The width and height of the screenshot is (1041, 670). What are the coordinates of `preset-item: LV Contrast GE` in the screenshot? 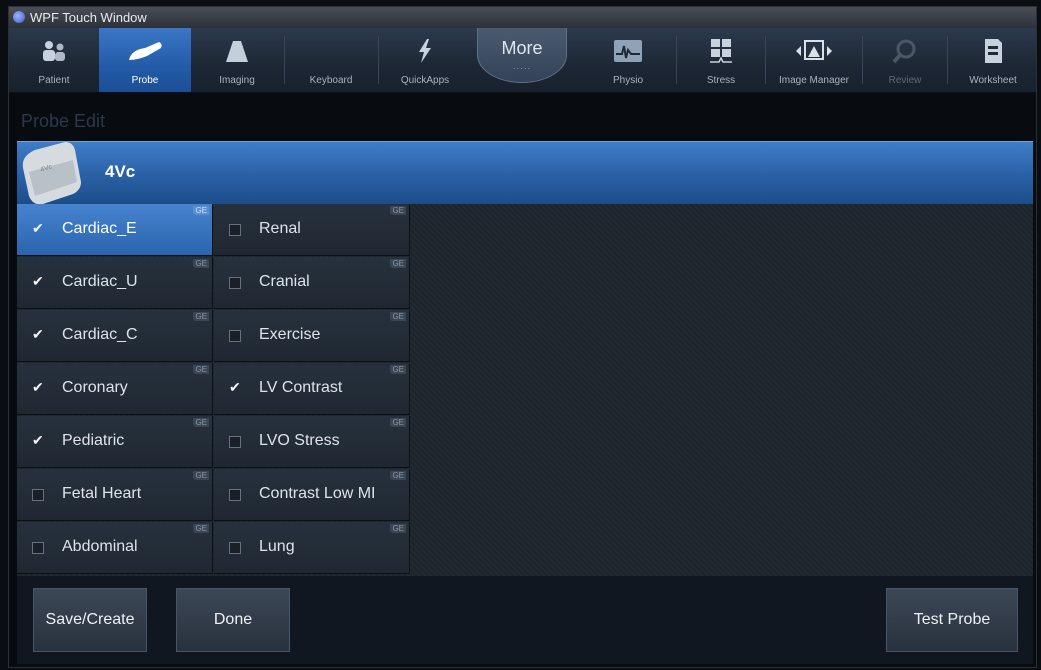 It's located at (312, 389).